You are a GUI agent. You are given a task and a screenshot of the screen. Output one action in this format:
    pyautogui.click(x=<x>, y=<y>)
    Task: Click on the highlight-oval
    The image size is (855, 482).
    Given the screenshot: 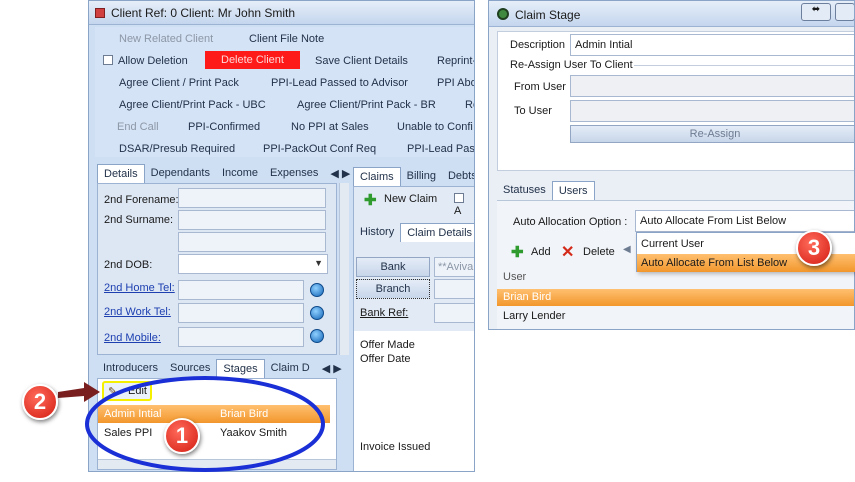 What is the action you would take?
    pyautogui.click(x=205, y=424)
    